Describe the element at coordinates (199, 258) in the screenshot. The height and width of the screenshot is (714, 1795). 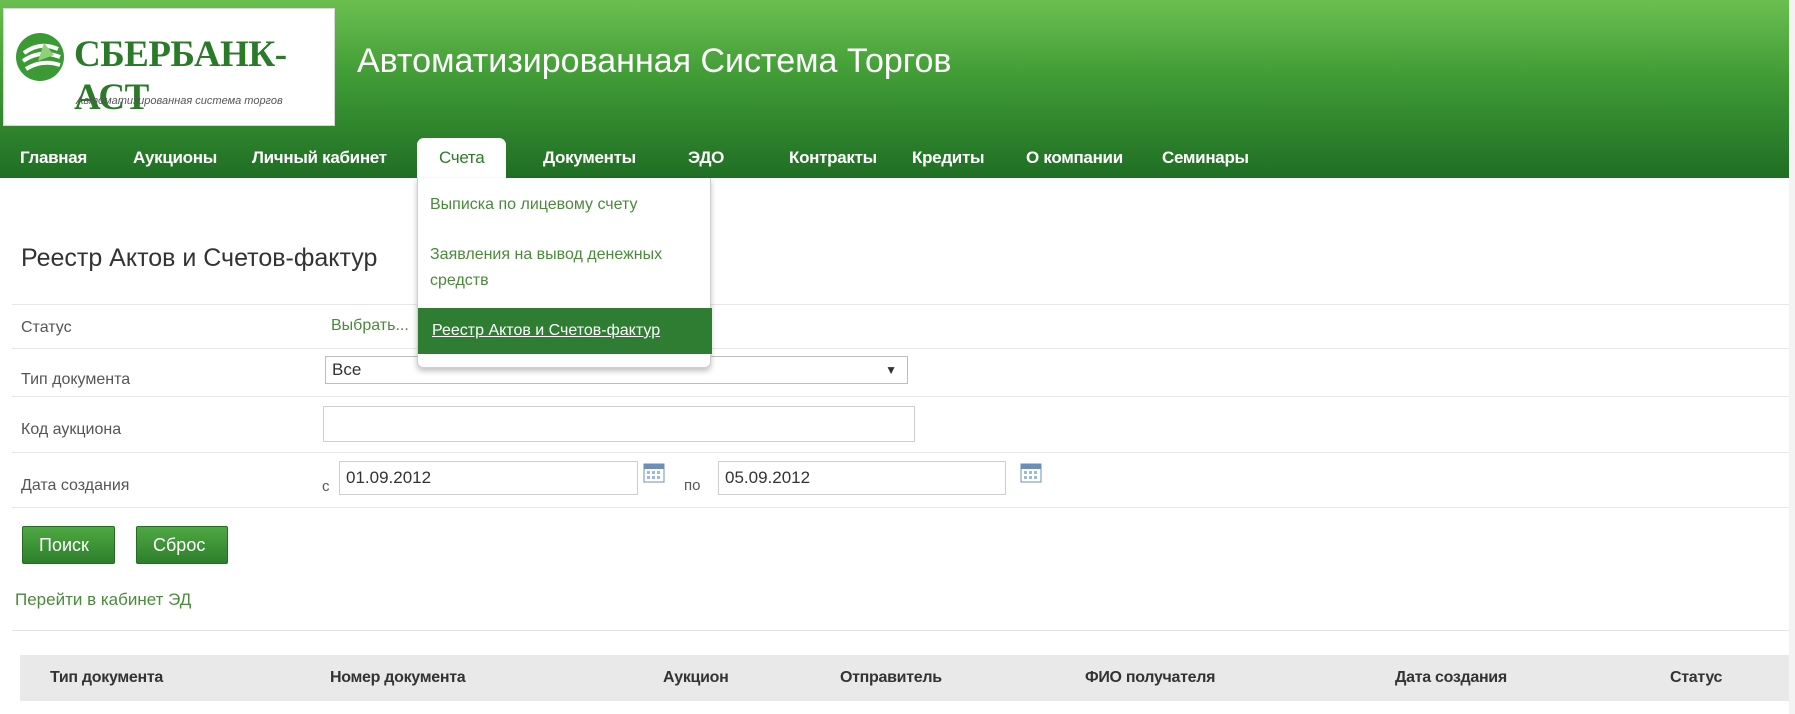
I see `page-title: Реестр Актов и Счетов-фактур` at that location.